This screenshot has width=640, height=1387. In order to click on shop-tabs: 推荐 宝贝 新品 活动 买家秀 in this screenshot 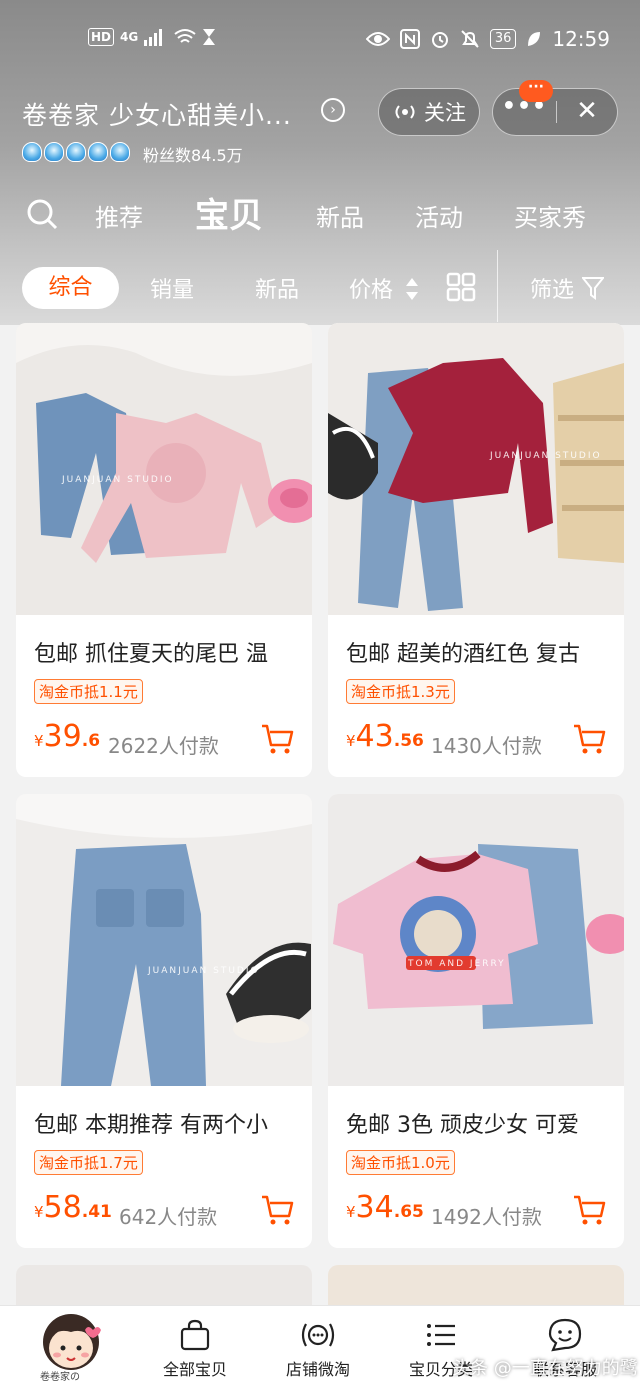, I will do `click(320, 216)`.